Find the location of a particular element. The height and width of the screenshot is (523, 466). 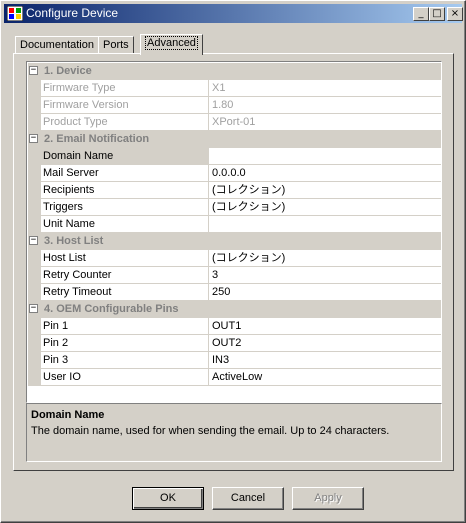

category-row: −4. OEM Configurable Pins is located at coordinates (234, 309).